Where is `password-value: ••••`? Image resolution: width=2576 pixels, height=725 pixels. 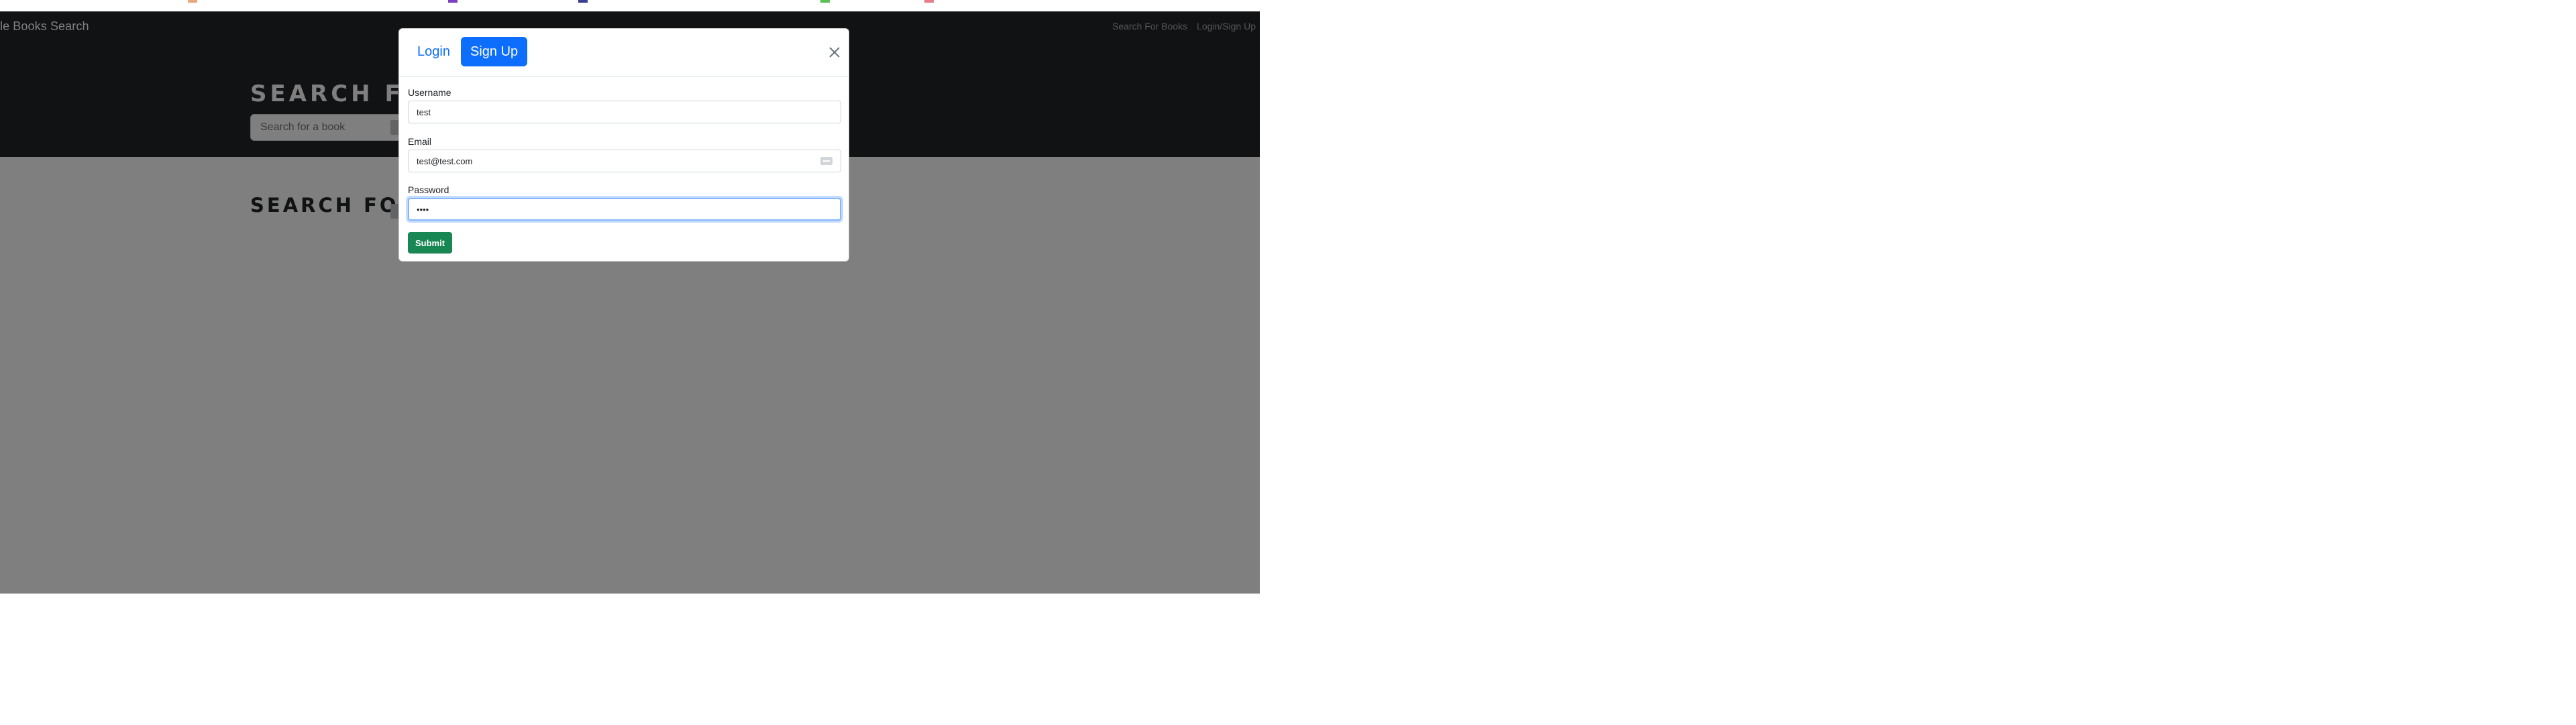
password-value: •••• is located at coordinates (423, 209).